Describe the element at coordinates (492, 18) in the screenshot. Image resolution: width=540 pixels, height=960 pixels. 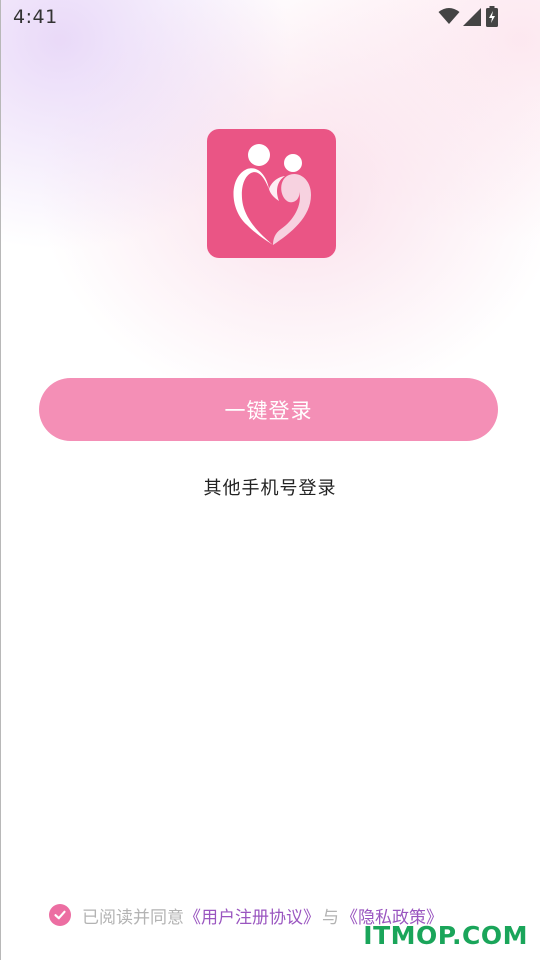
I see `battery-charging-icon` at that location.